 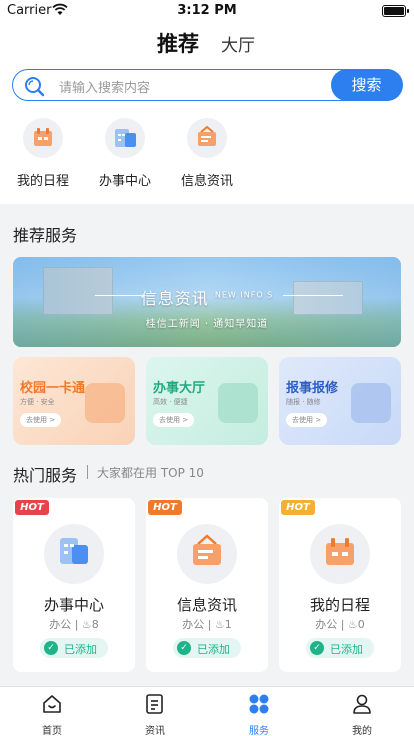 I want to click on service-card-repair: 报事报修 随报 · 随修 去使用 >, so click(x=340, y=401).